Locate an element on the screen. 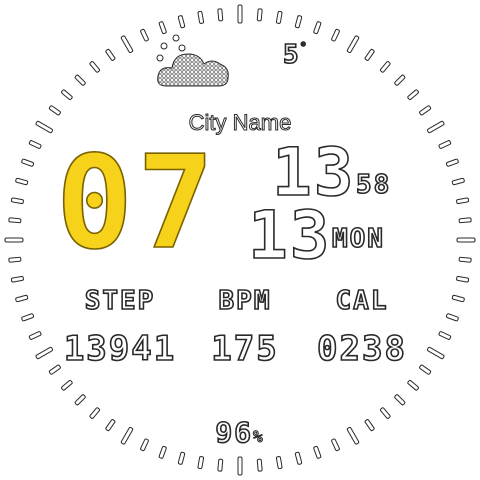 The width and height of the screenshot is (480, 480). second-digits: 58 is located at coordinates (373, 185).